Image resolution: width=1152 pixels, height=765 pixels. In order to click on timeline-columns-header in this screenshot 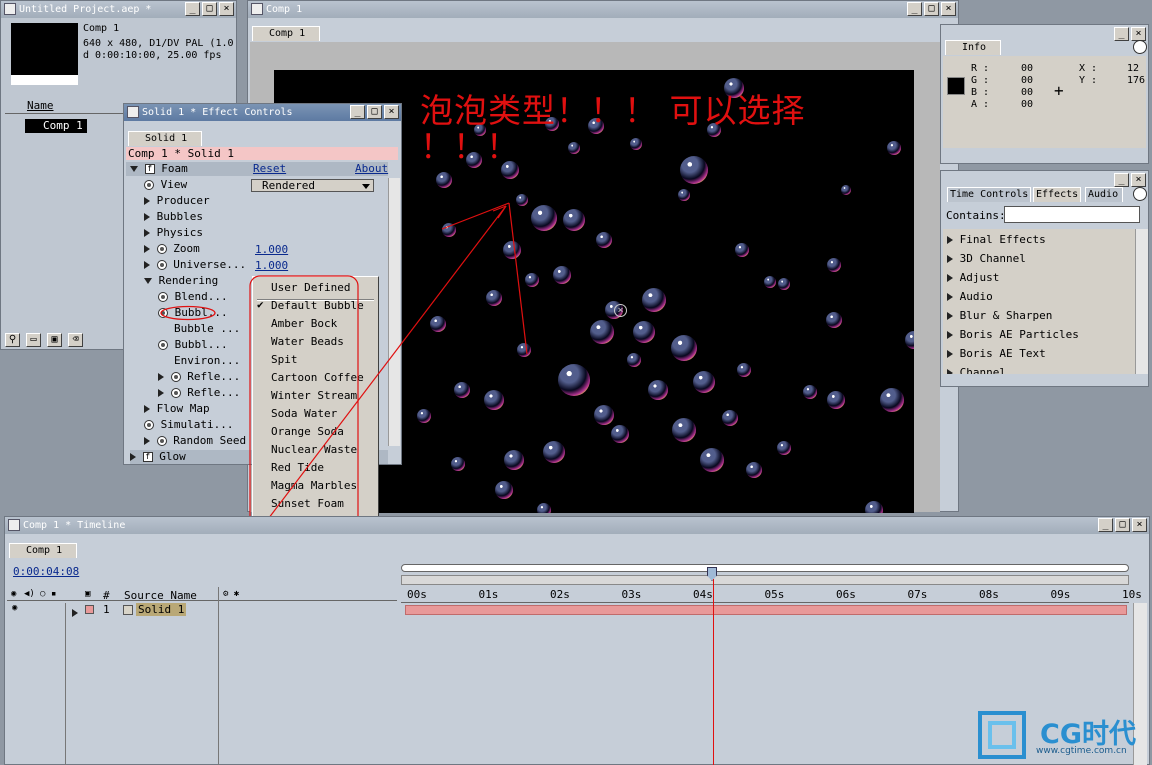, I will do `click(202, 594)`.